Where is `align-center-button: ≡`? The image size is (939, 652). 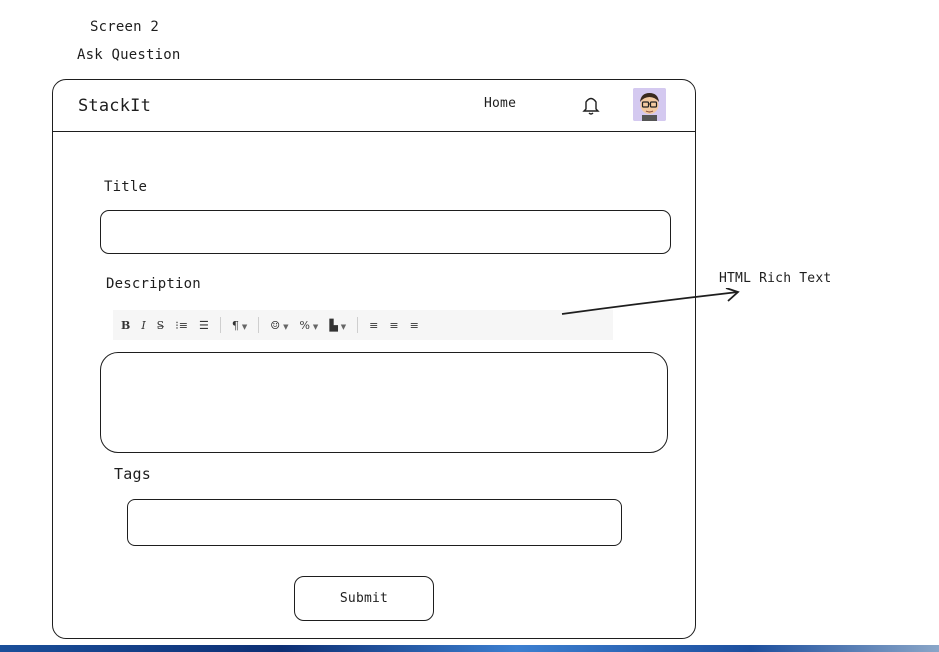 align-center-button: ≡ is located at coordinates (393, 325).